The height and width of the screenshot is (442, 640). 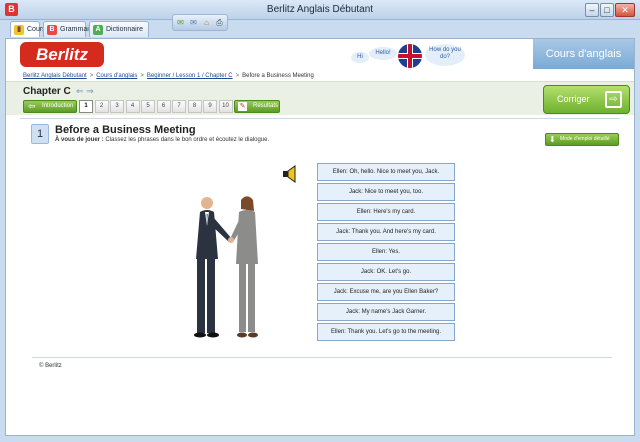 What do you see at coordinates (163, 106) in the screenshot?
I see `exercise-tab-6: 6` at bounding box center [163, 106].